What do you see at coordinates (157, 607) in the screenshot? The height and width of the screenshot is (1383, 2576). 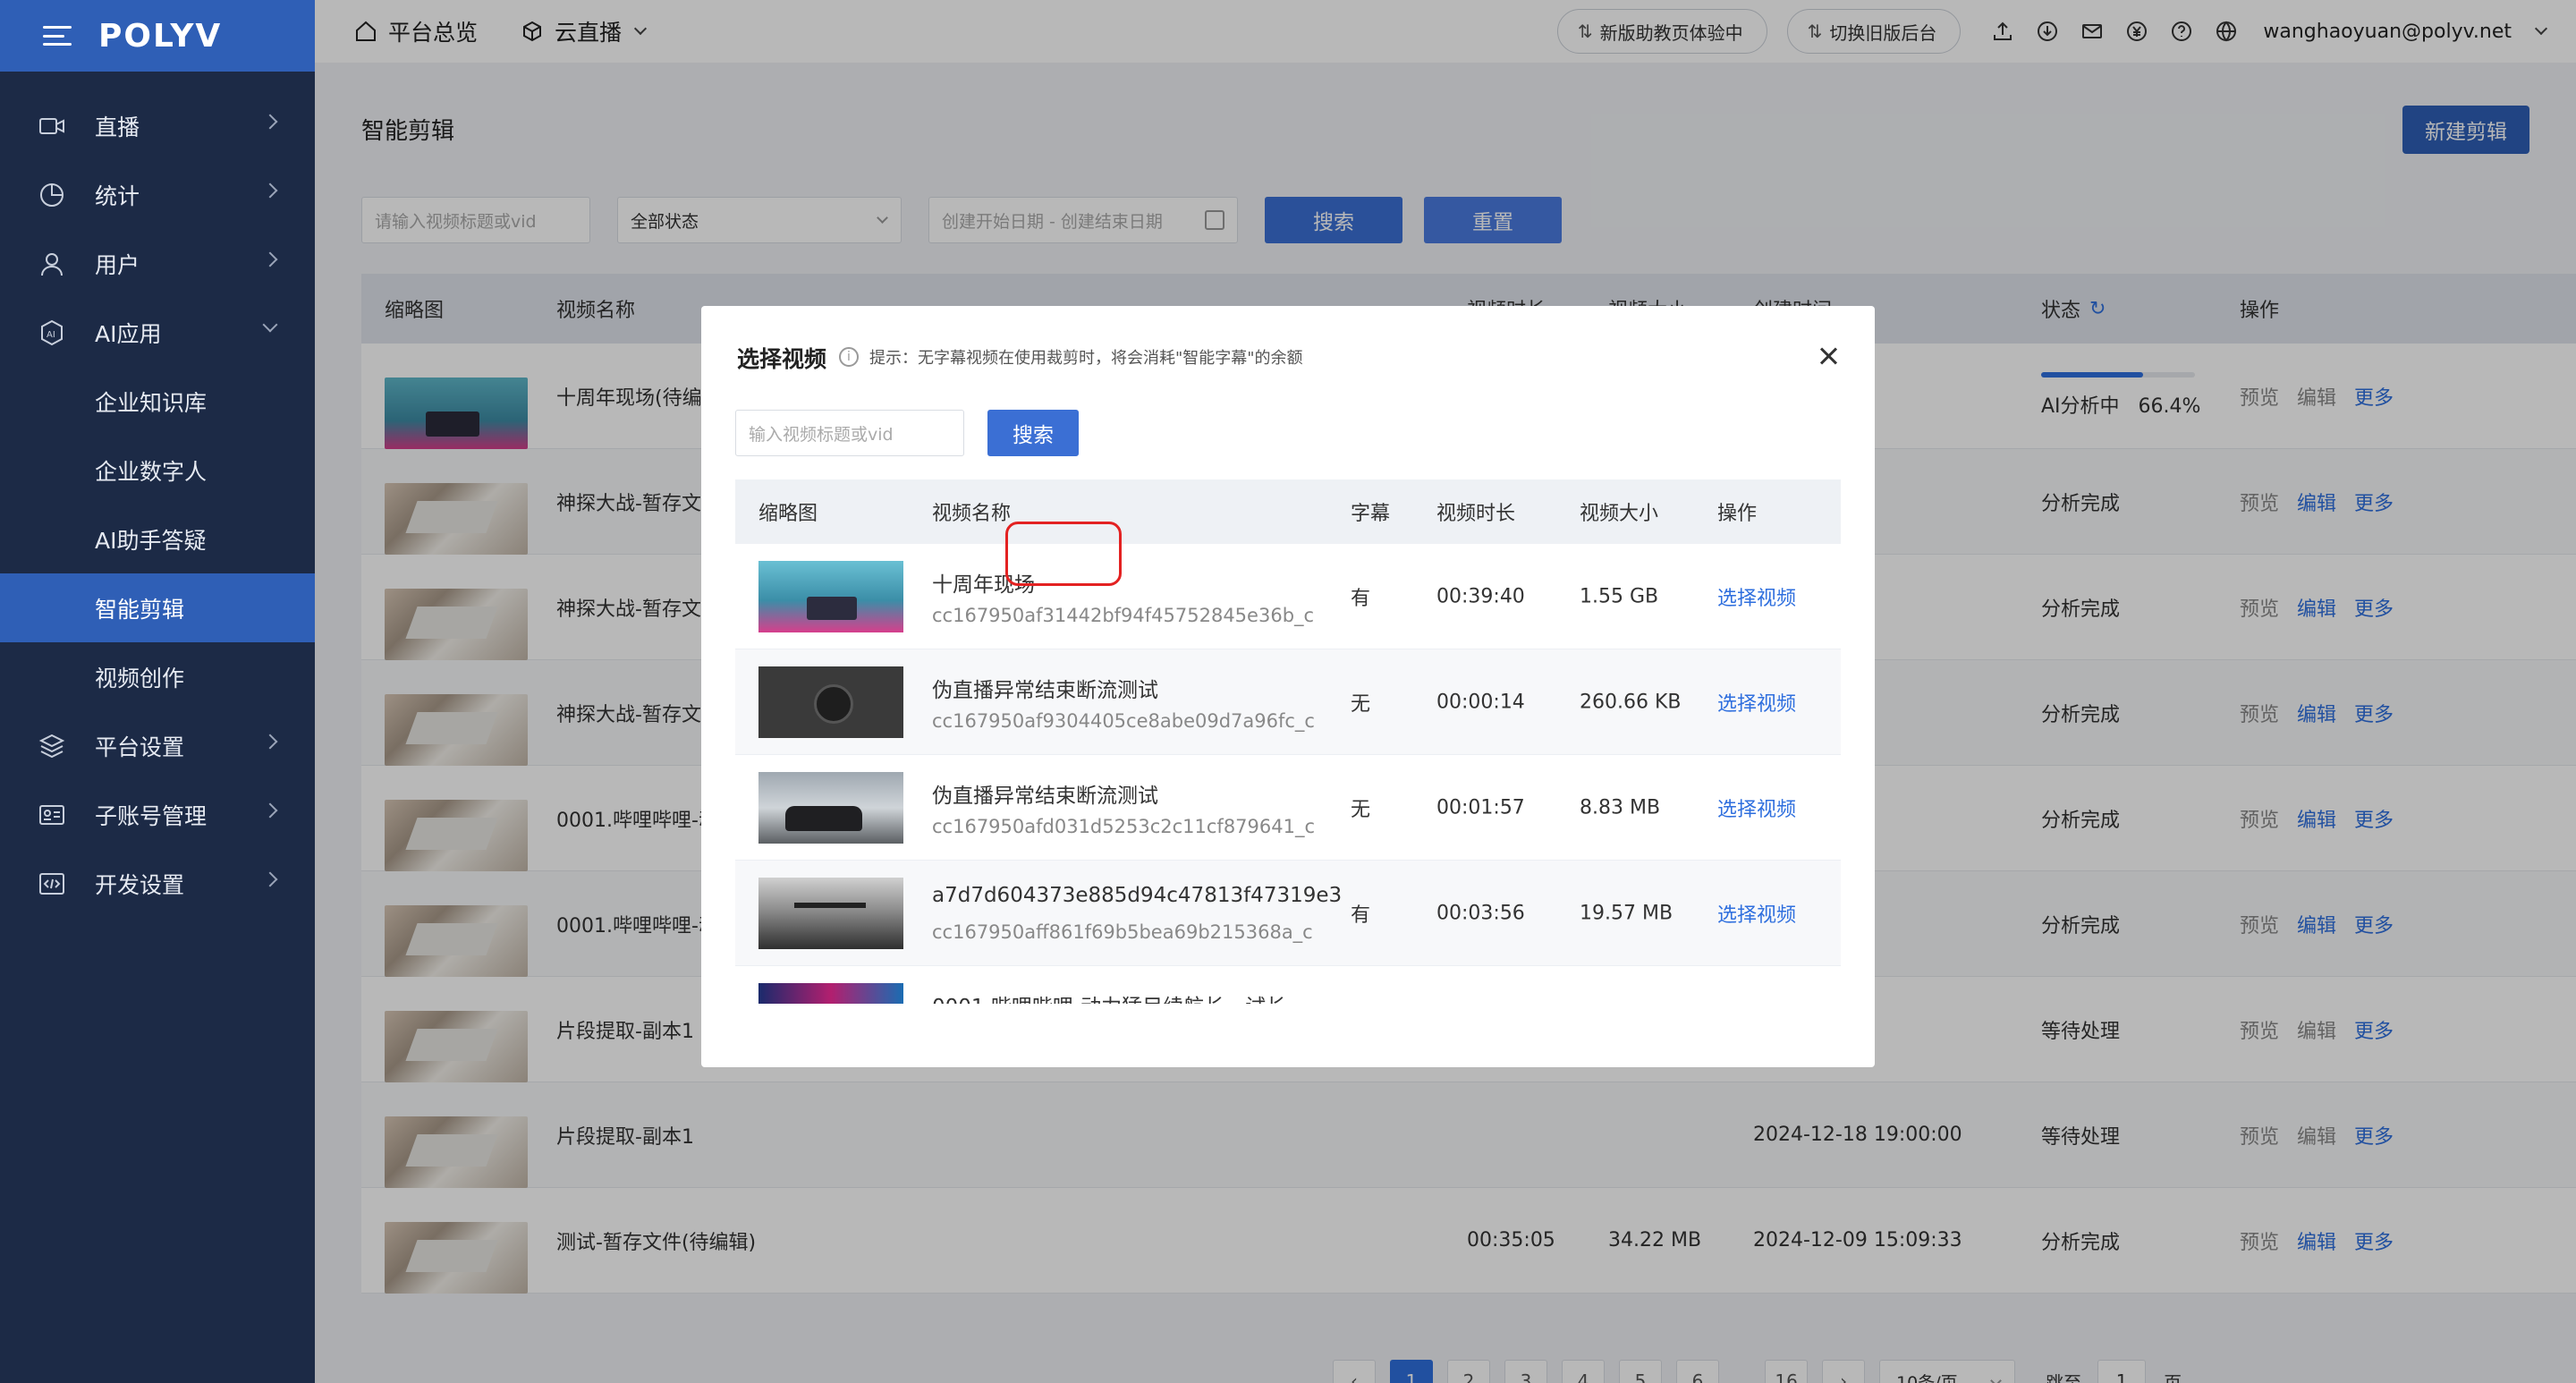 I see `sidebar-subitem-smart-clip: 智能剪辑` at bounding box center [157, 607].